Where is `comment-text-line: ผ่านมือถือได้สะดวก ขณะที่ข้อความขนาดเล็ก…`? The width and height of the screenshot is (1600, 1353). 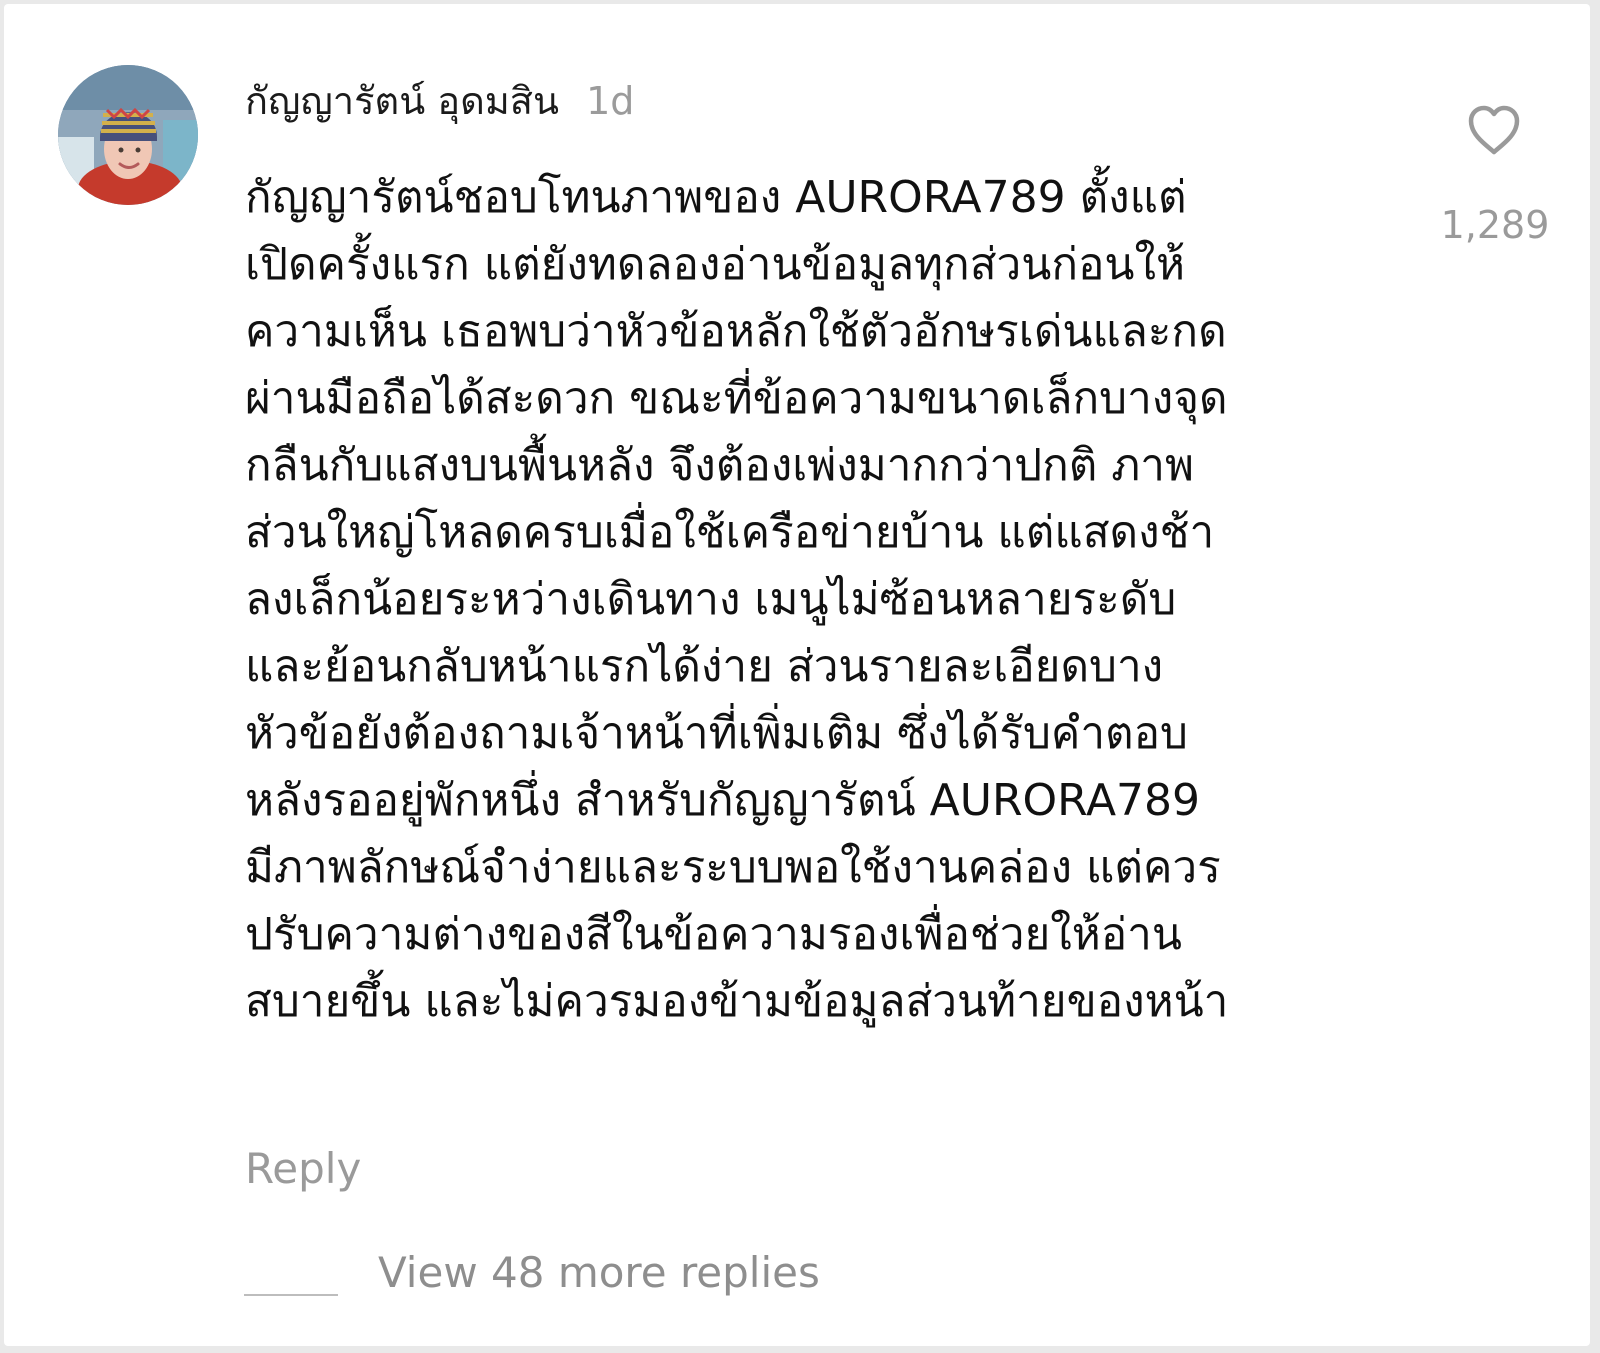
comment-text-line: ผ่านมือถือได้สะดวก ขณะที่ข้อความขนาดเล็ก… is located at coordinates (736, 398).